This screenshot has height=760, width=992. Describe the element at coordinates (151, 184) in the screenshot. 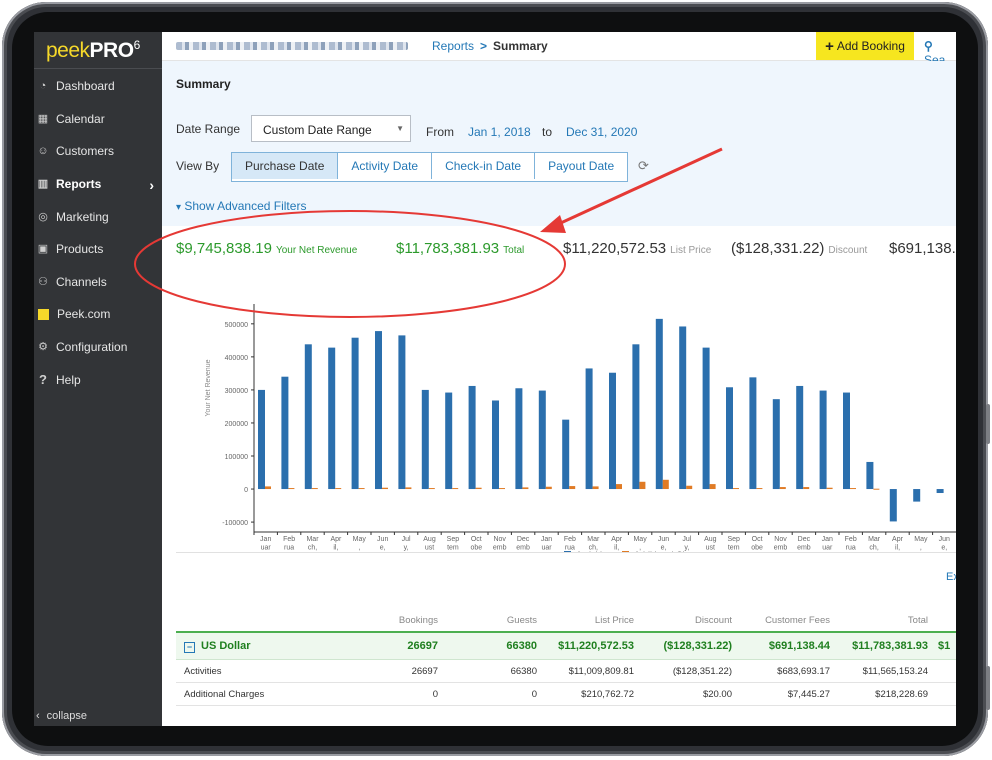

I see `chevron-right-icon: ›` at that location.